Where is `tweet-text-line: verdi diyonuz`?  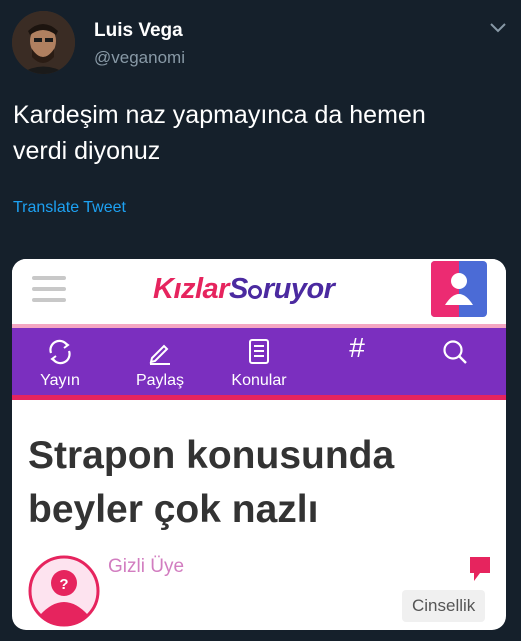
tweet-text-line: verdi diyonuz is located at coordinates (87, 151).